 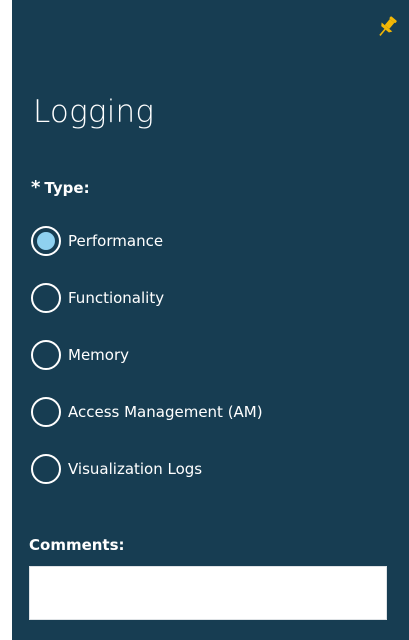 What do you see at coordinates (147, 355) in the screenshot?
I see `radio-option-memory: Memory` at bounding box center [147, 355].